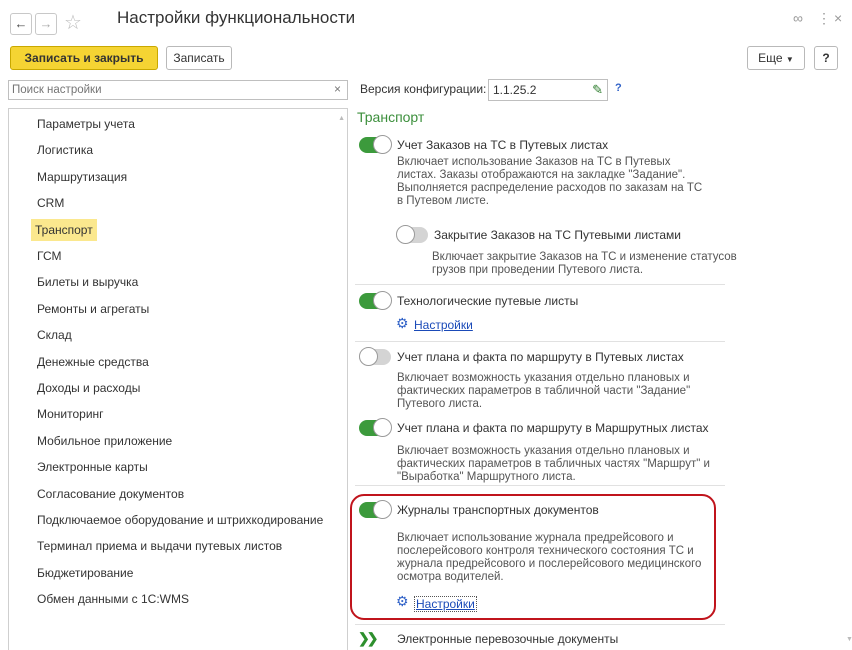 The image size is (852, 650). Describe the element at coordinates (515, 90) in the screenshot. I see `config-version-value: 1.1.25.2` at that location.